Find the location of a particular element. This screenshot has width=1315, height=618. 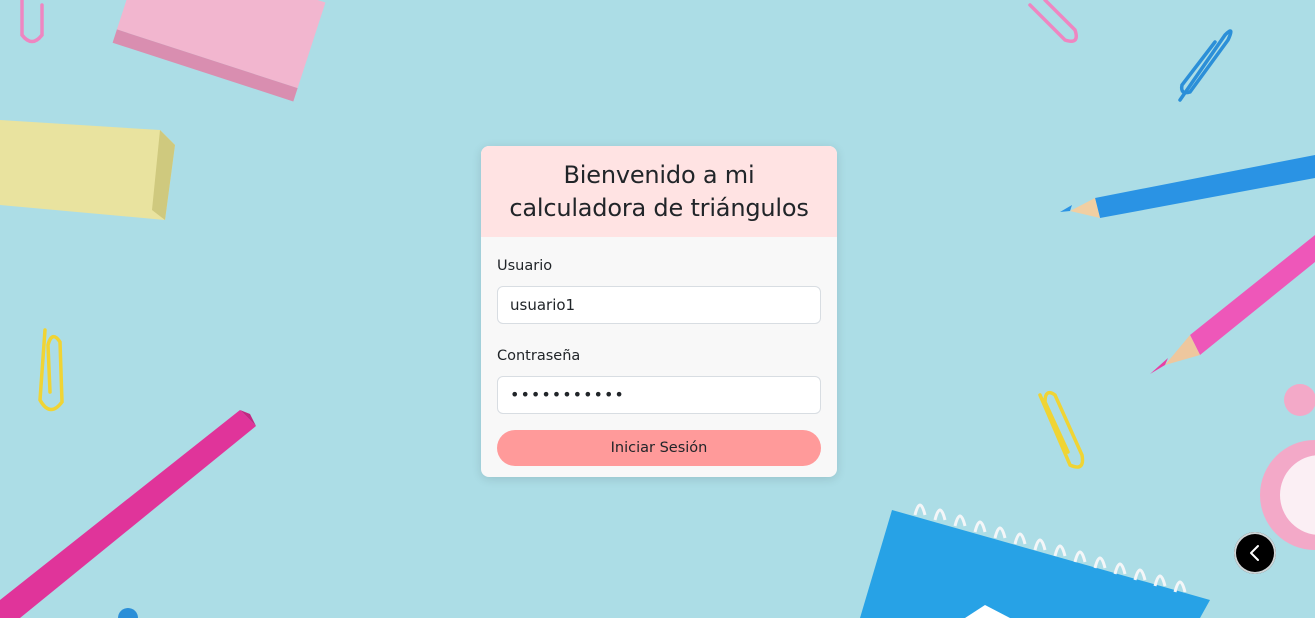

back-button is located at coordinates (1255, 553).